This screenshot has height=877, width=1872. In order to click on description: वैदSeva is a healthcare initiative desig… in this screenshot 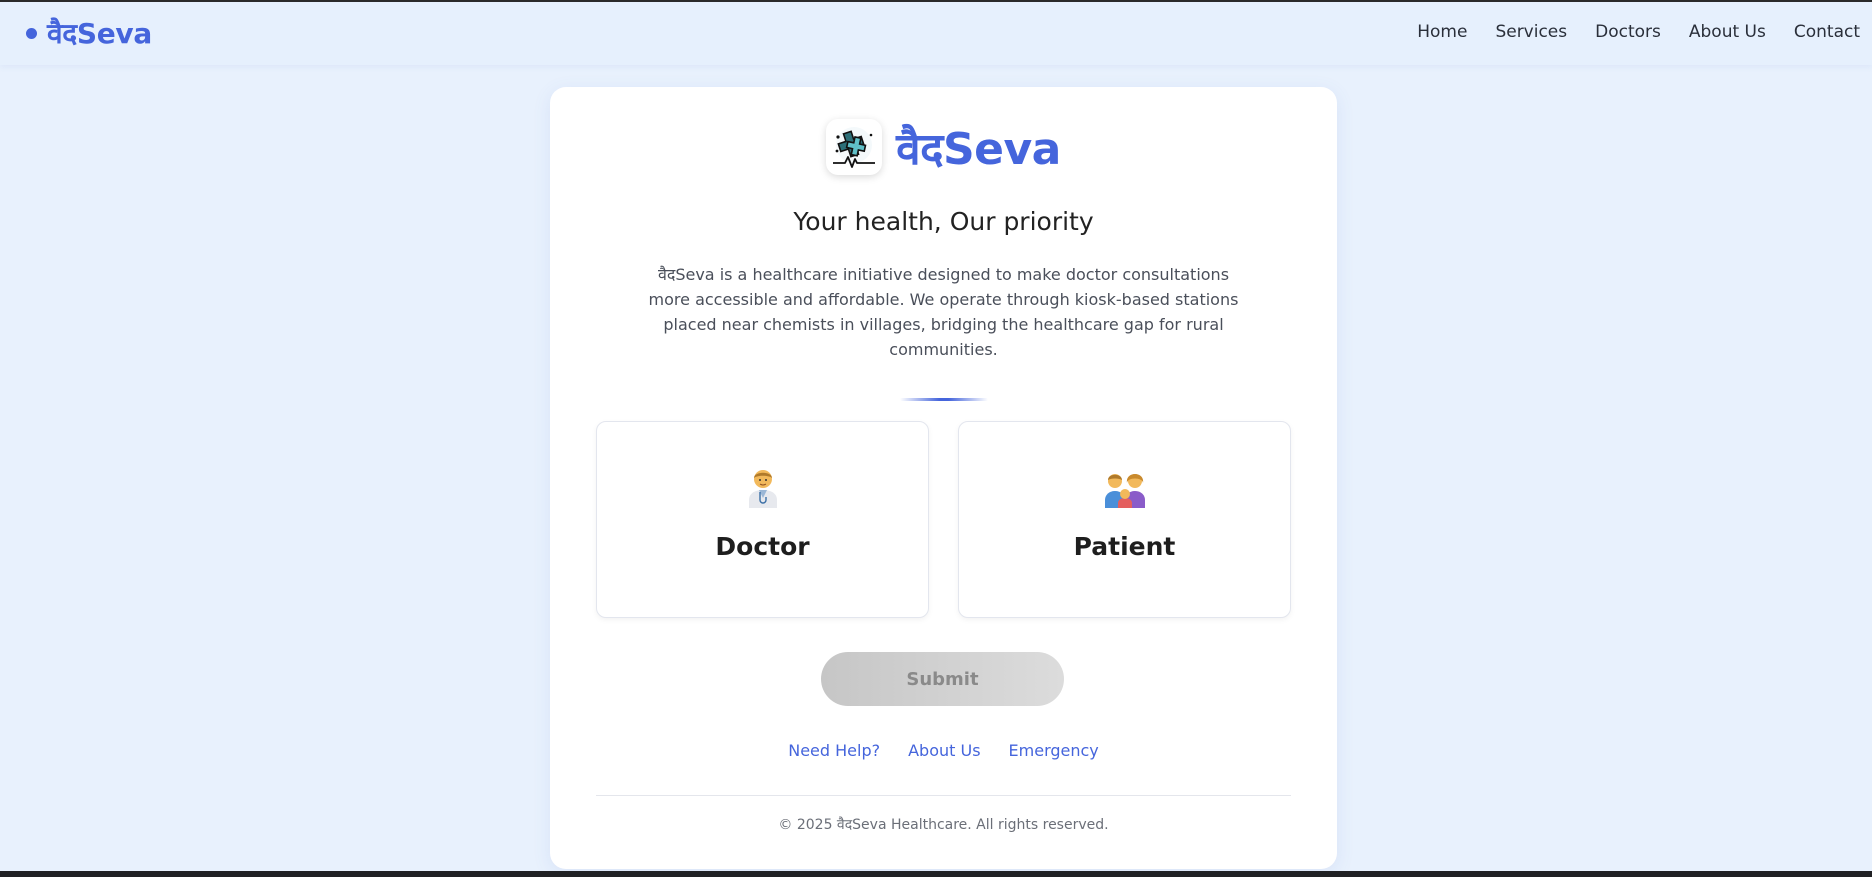, I will do `click(943, 312)`.